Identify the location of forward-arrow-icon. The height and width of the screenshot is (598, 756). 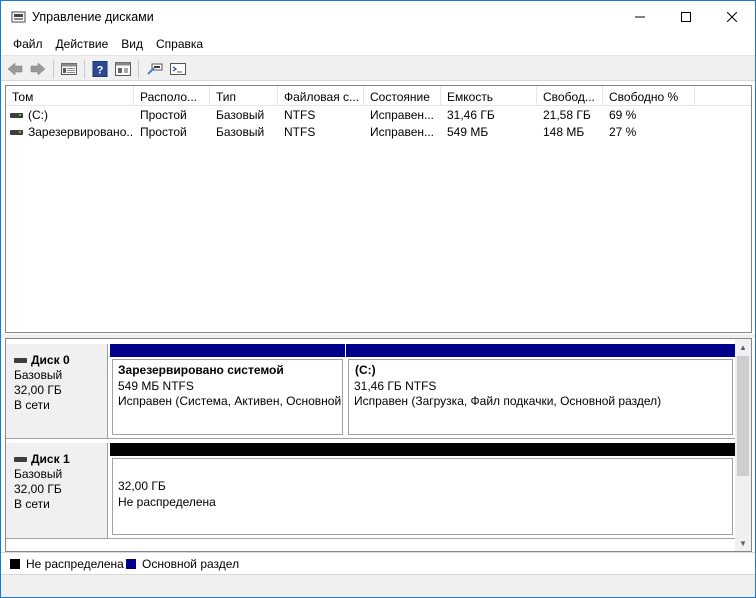
(38, 68).